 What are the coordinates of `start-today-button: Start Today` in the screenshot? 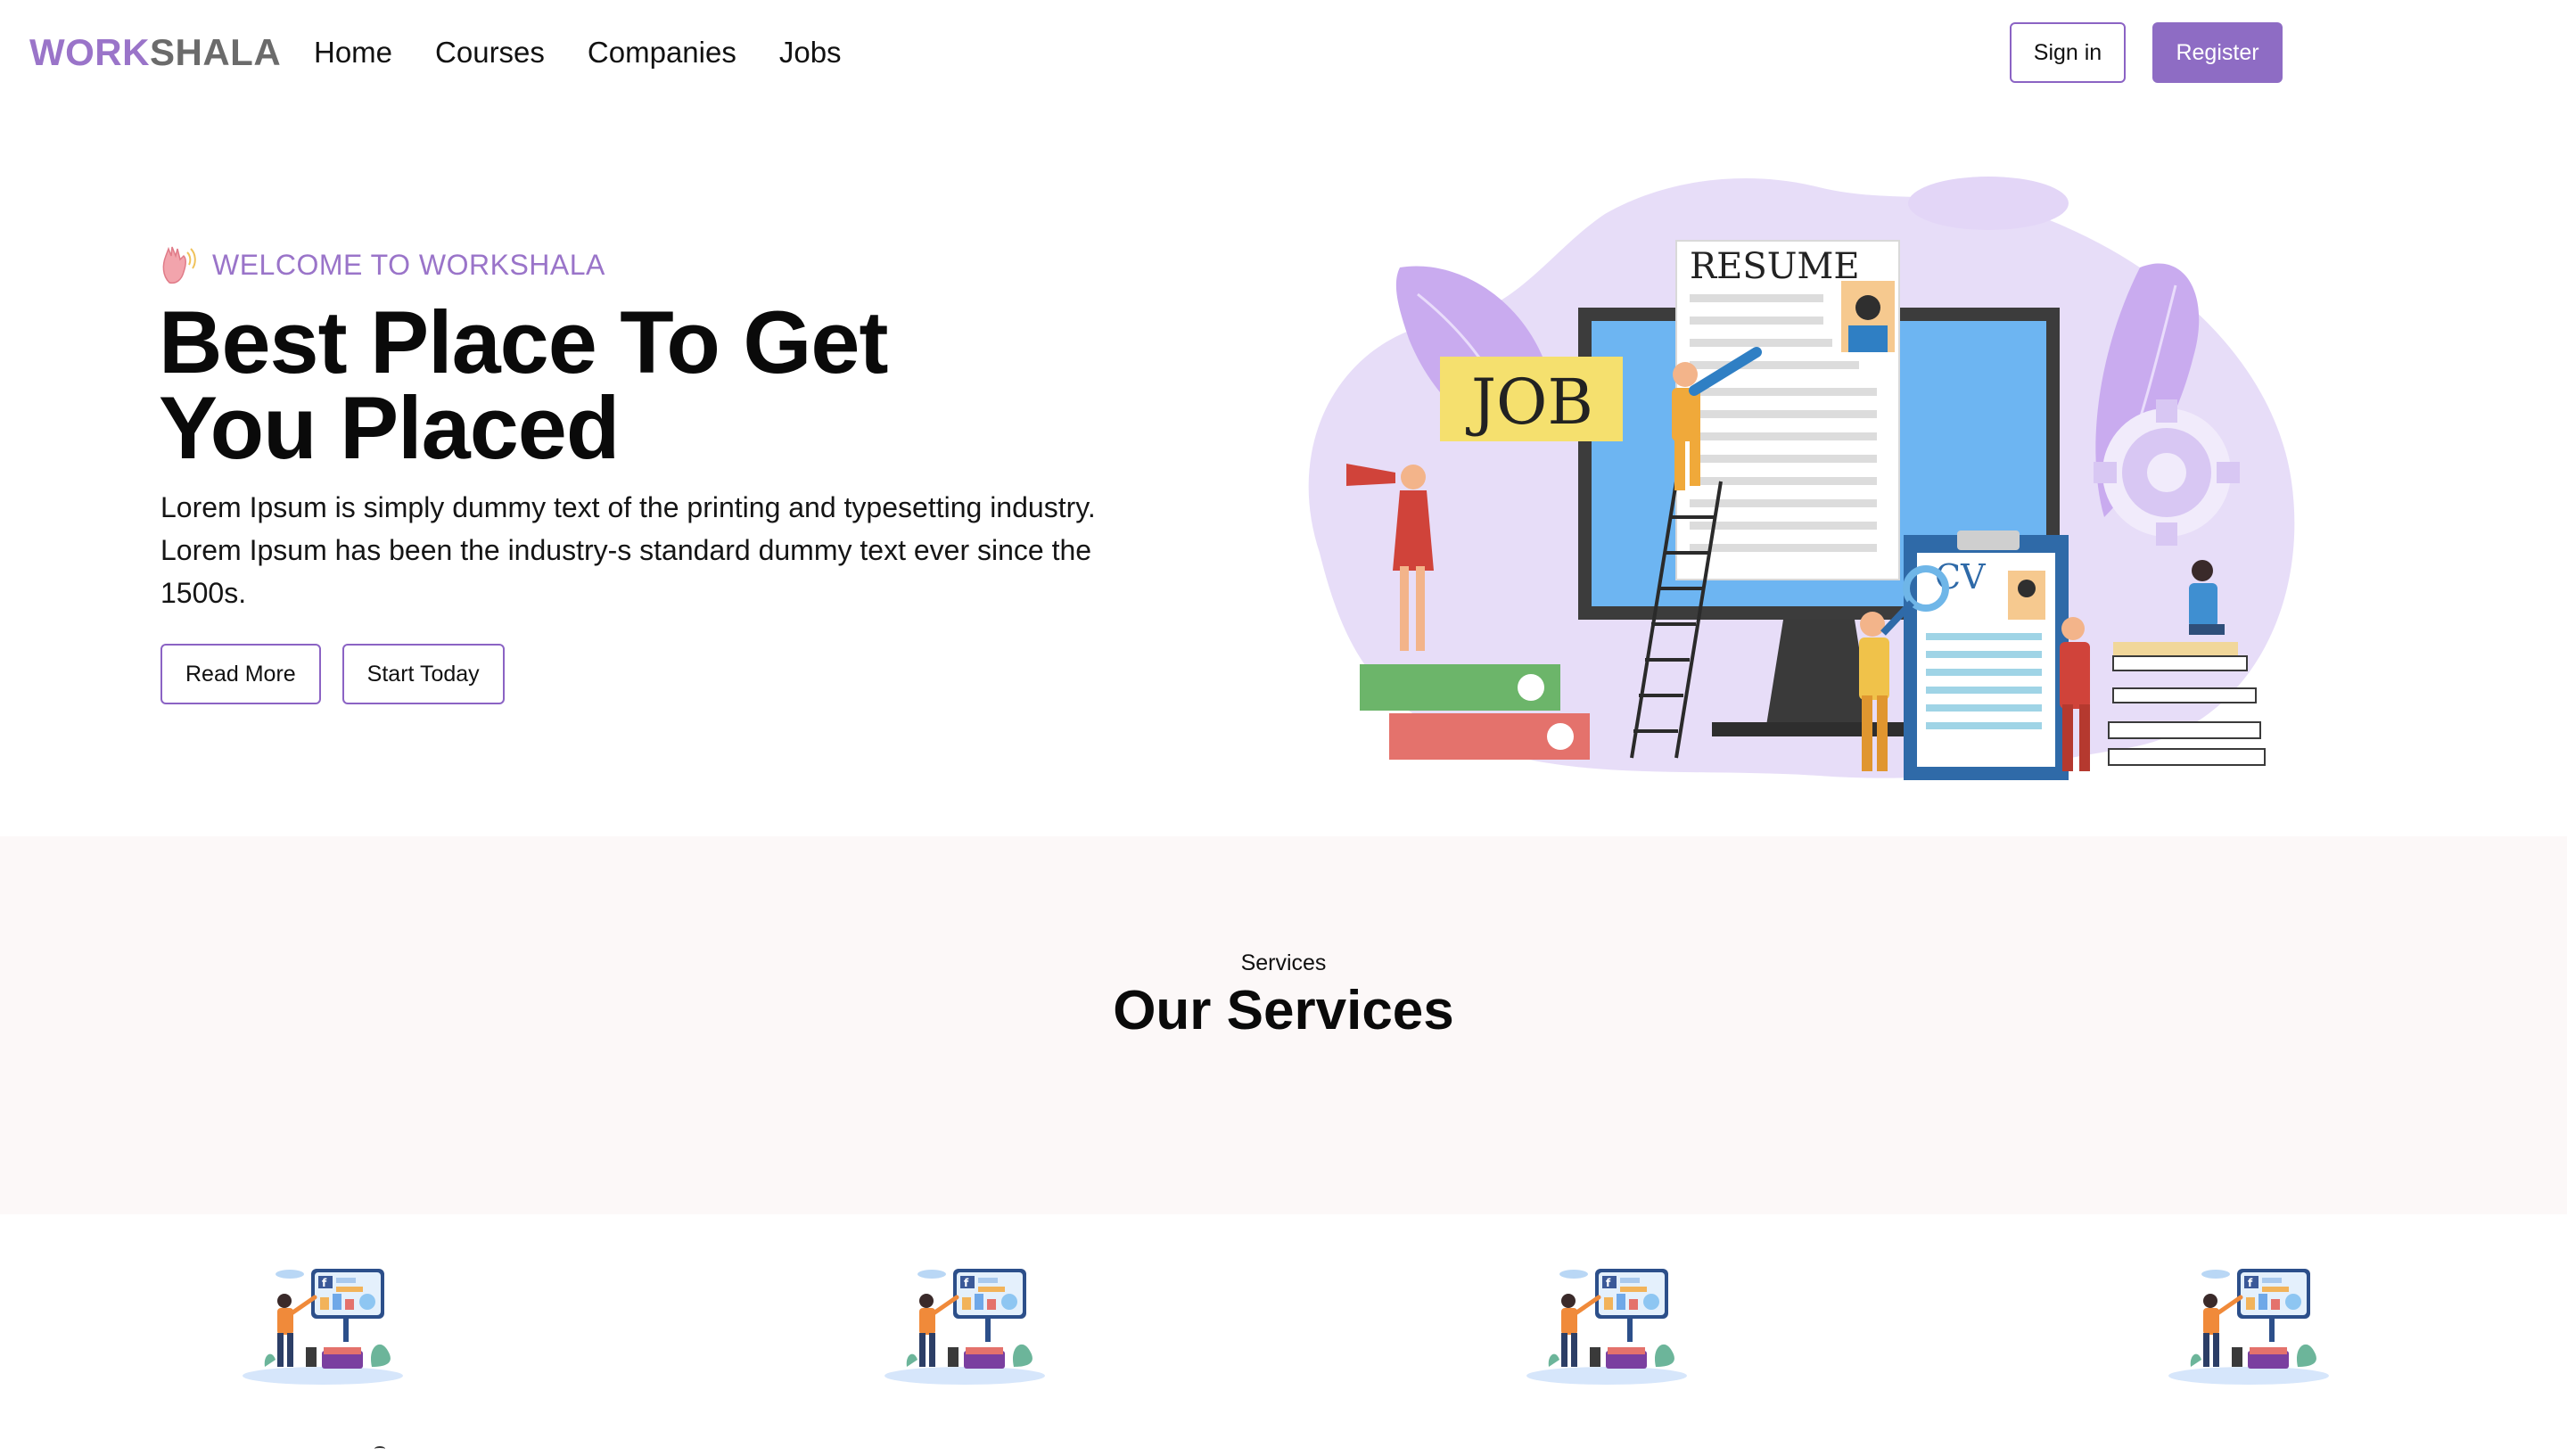 It's located at (423, 674).